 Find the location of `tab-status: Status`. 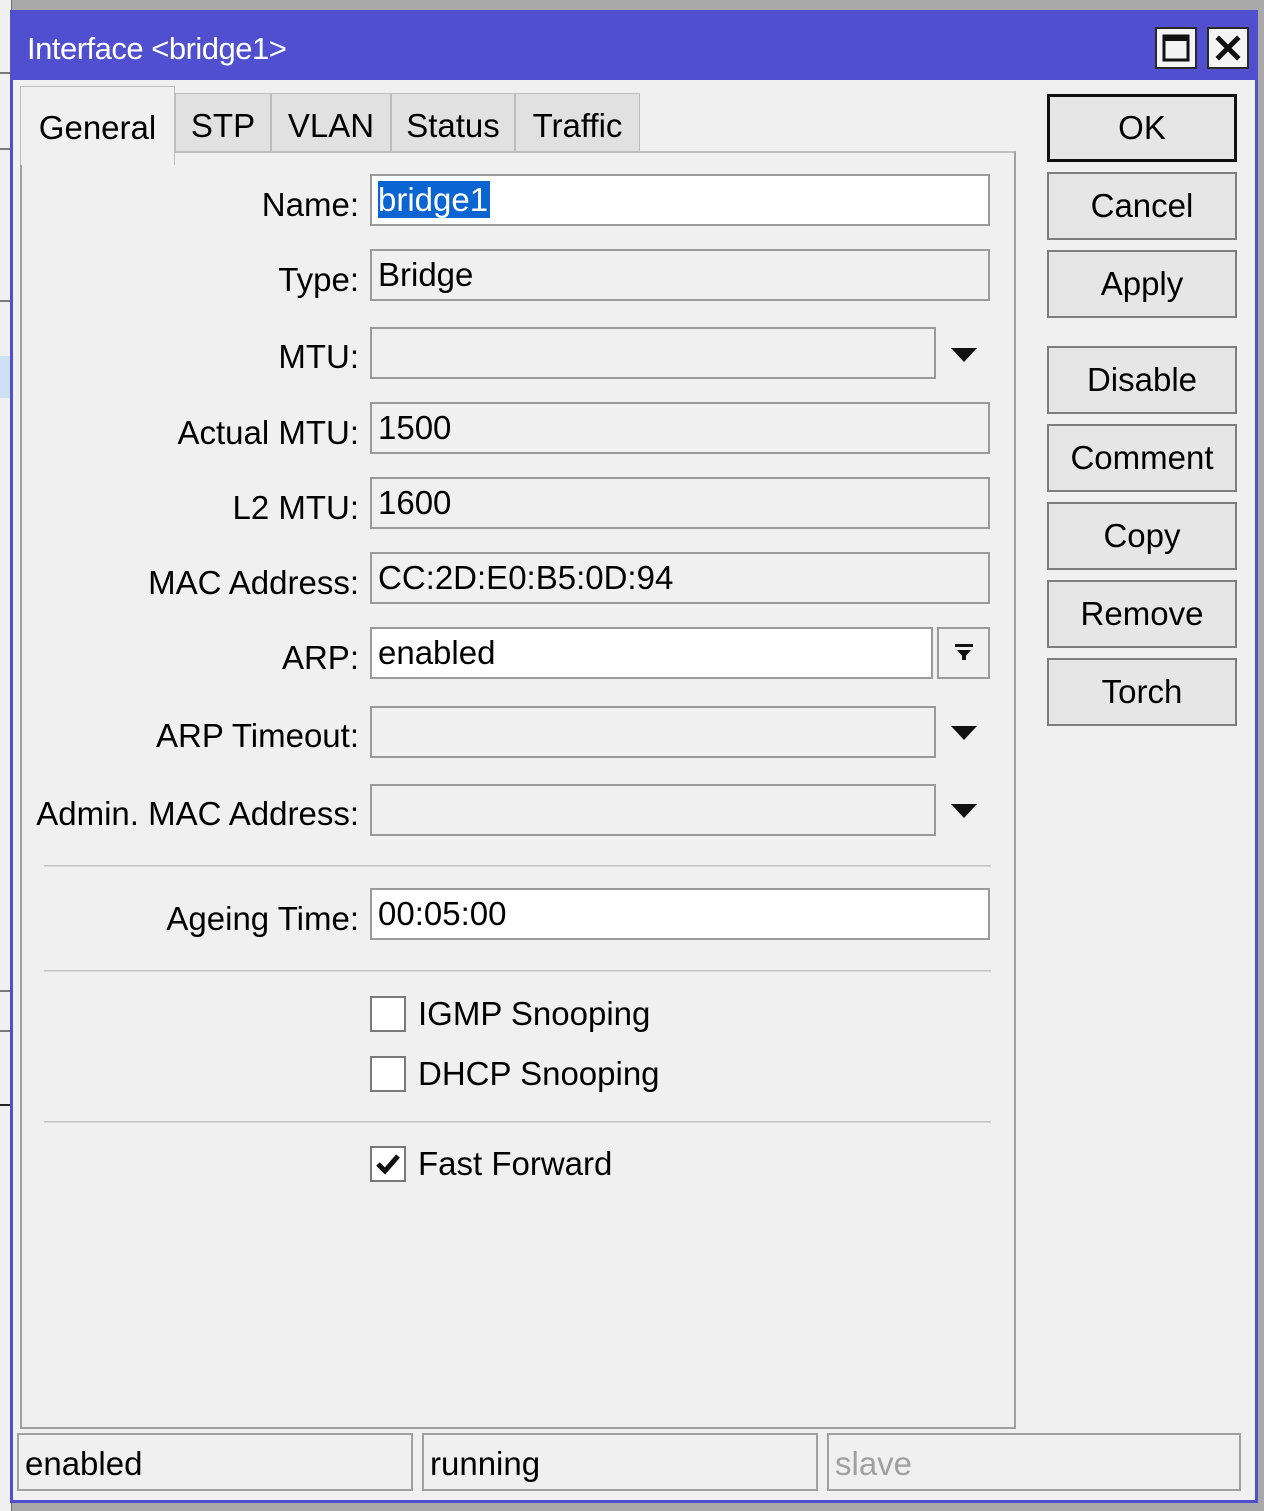

tab-status: Status is located at coordinates (453, 125).